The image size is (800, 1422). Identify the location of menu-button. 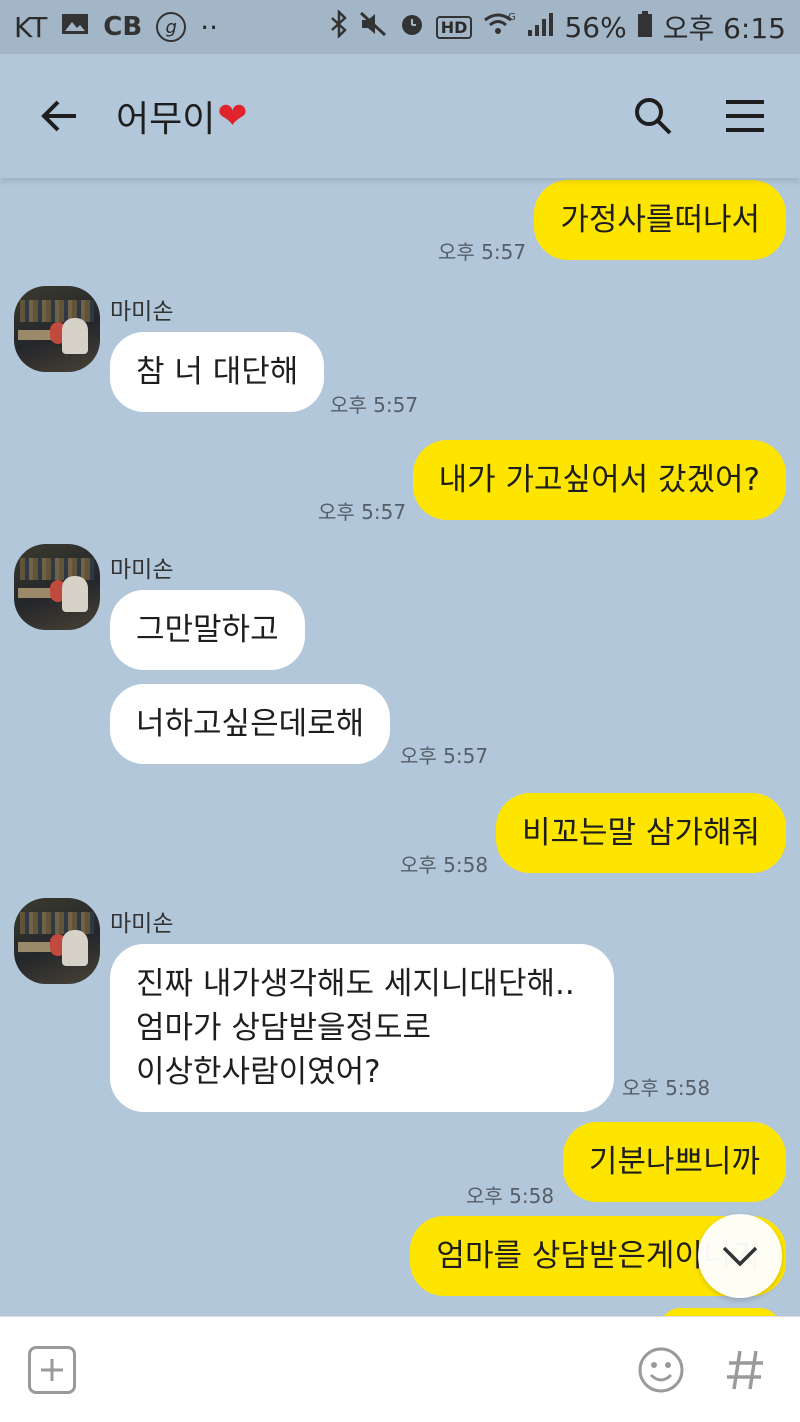
(745, 116).